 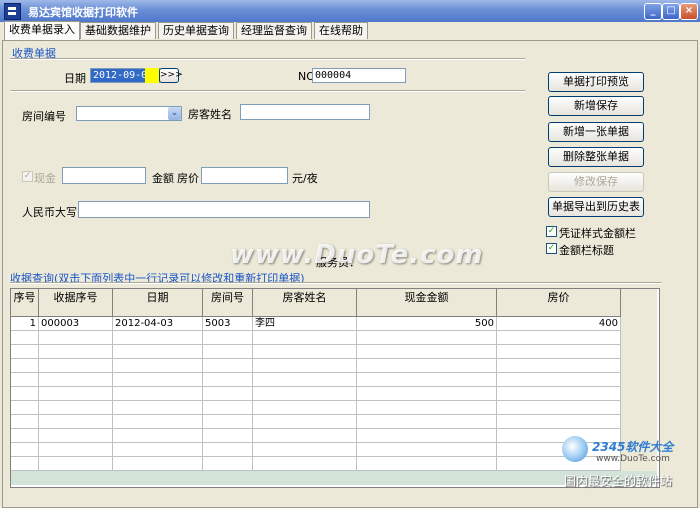 What do you see at coordinates (559, 303) in the screenshot?
I see `col-header-price: 房价` at bounding box center [559, 303].